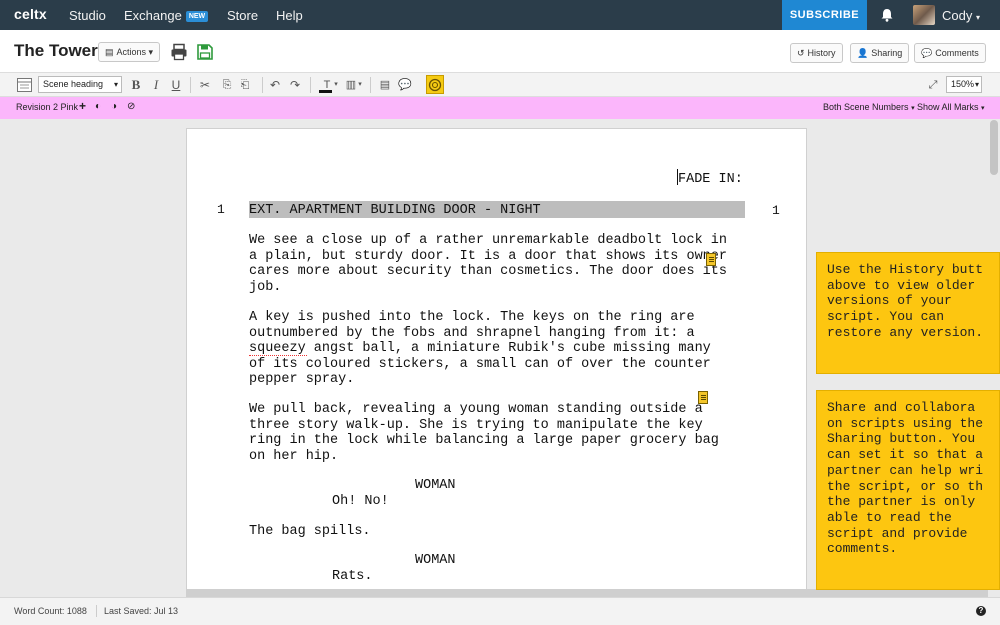 The image size is (1000, 625). Describe the element at coordinates (905, 486) in the screenshot. I see `tip-line: the script, or so th` at that location.